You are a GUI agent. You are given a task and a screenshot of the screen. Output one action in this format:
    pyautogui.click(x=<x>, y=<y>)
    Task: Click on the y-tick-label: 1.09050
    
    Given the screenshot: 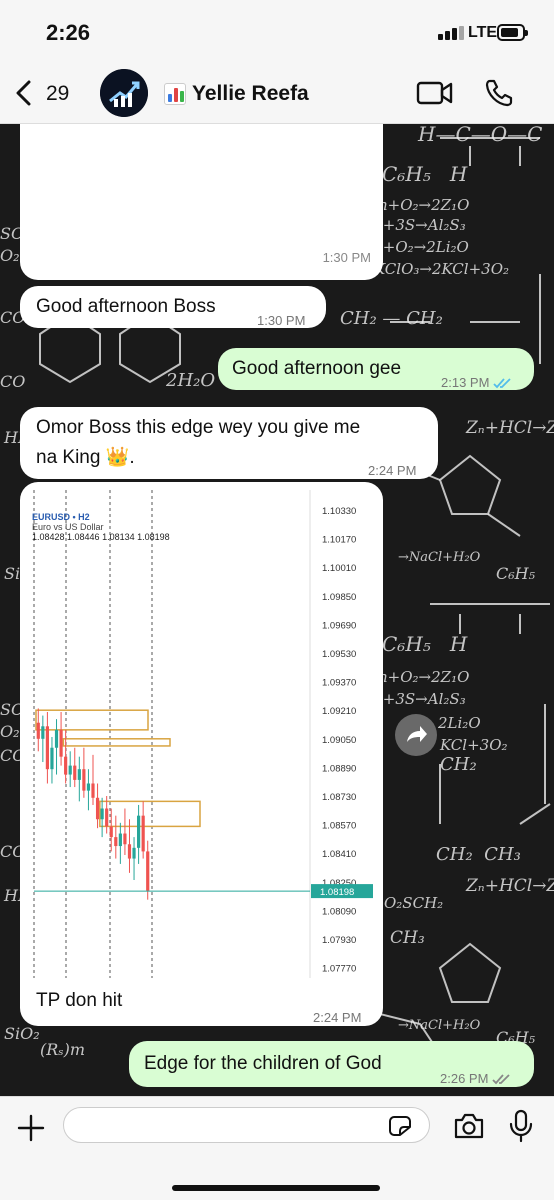 What is the action you would take?
    pyautogui.click(x=339, y=740)
    